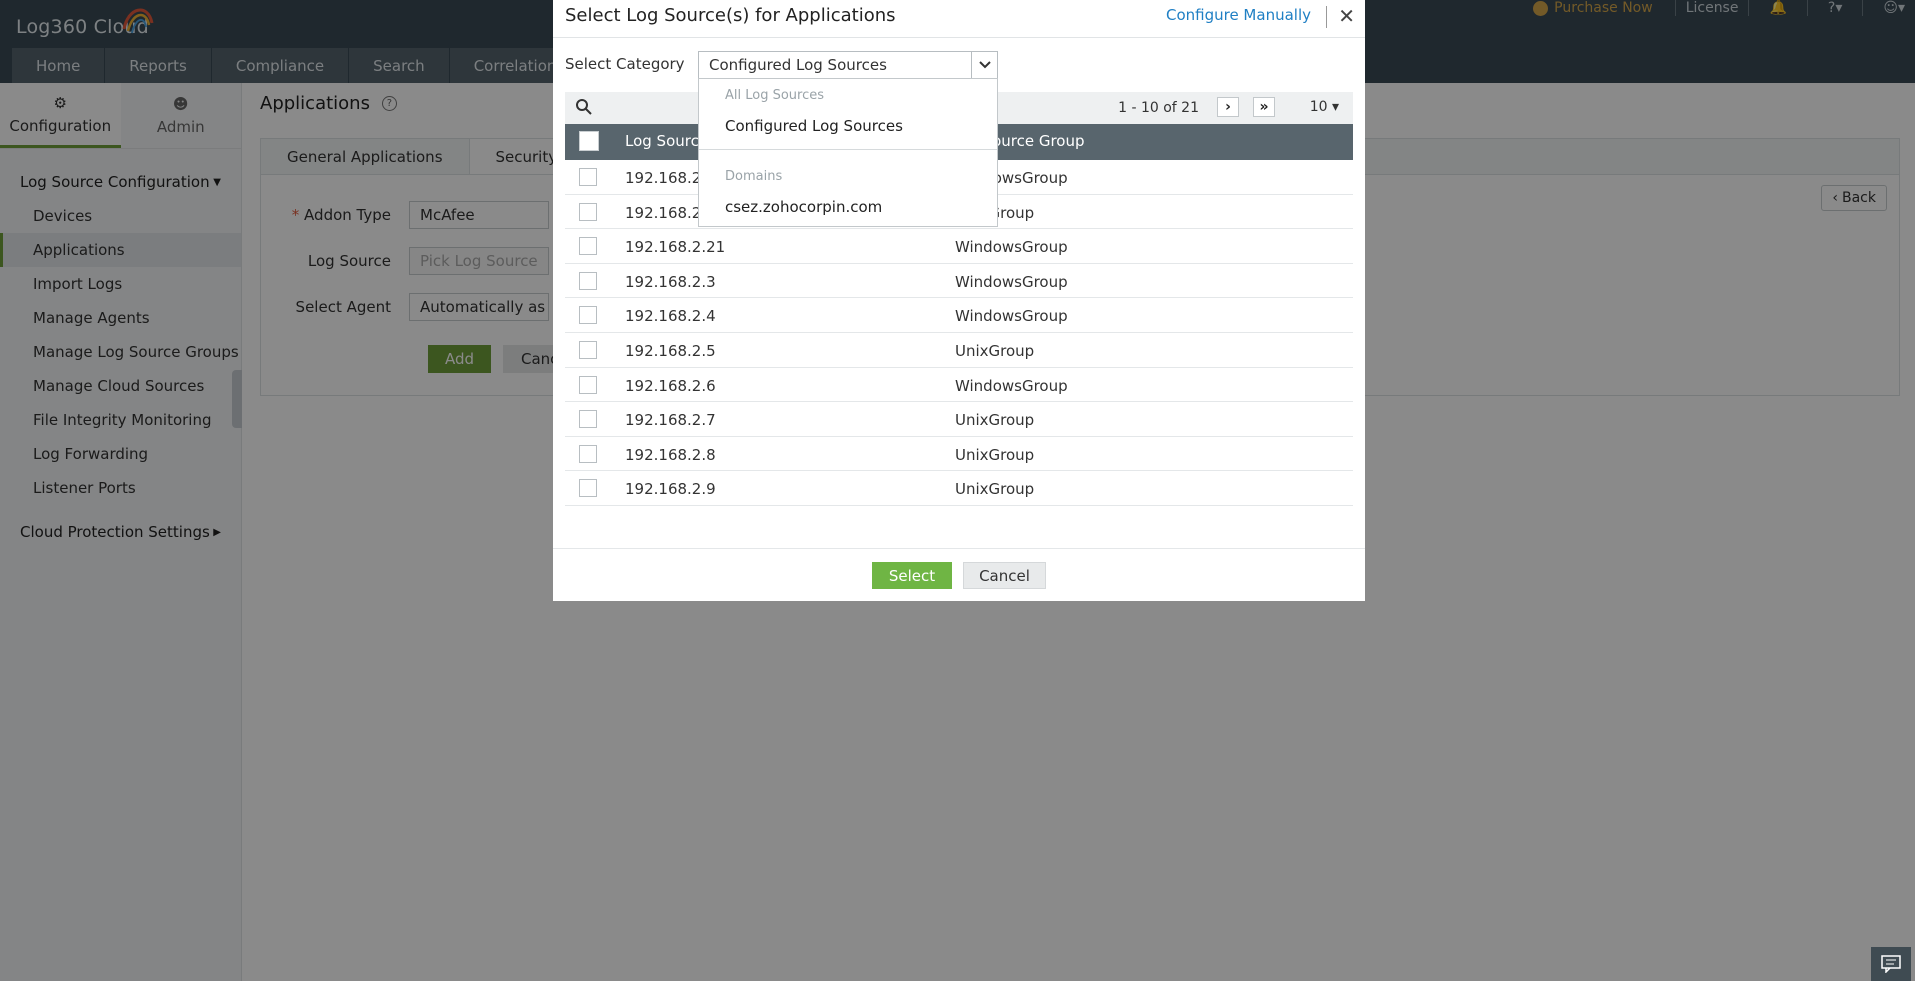 This screenshot has width=1915, height=981. I want to click on dropdown-group-all-log-sources: All Log Sources, so click(775, 95).